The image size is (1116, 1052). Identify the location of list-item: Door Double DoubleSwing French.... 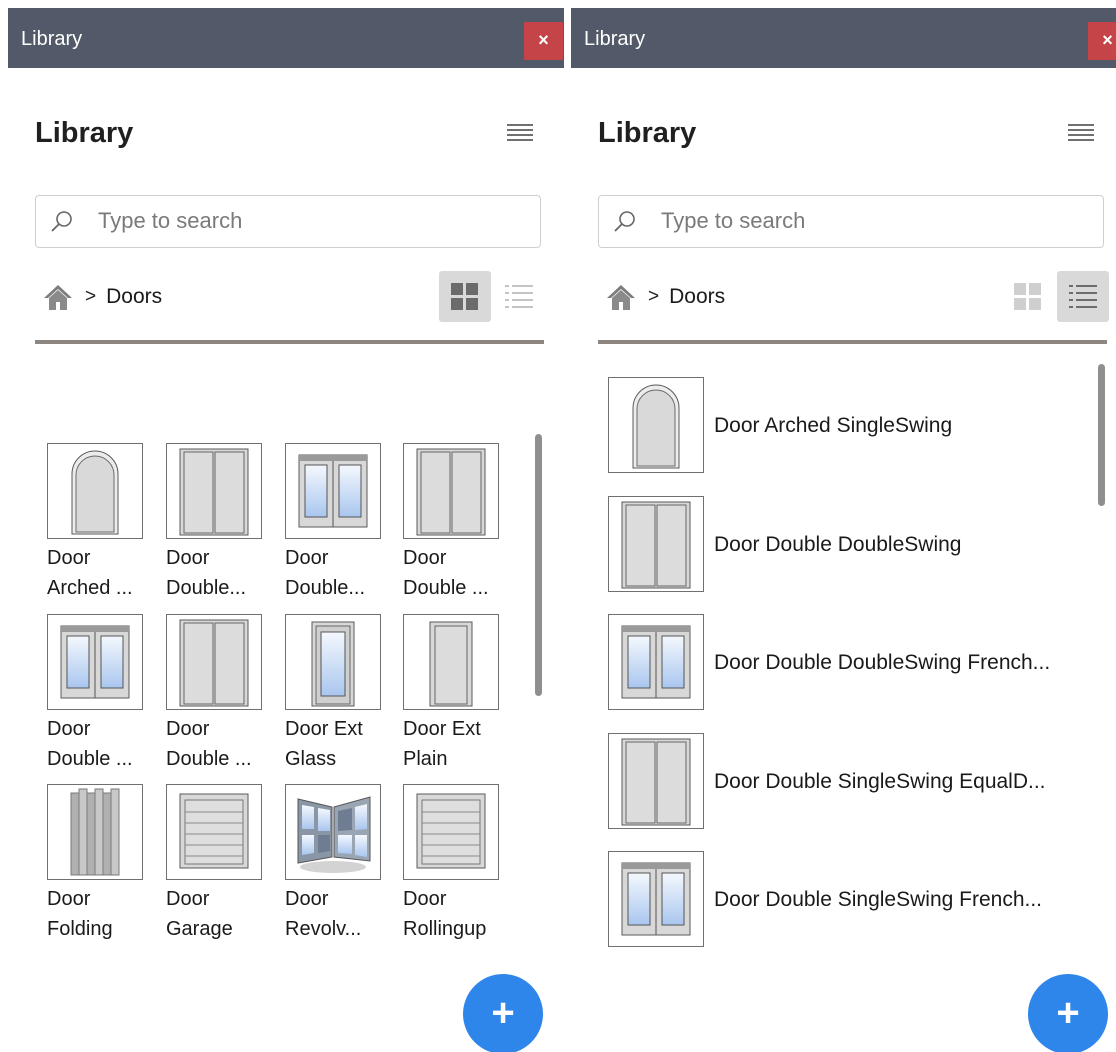
(853, 662).